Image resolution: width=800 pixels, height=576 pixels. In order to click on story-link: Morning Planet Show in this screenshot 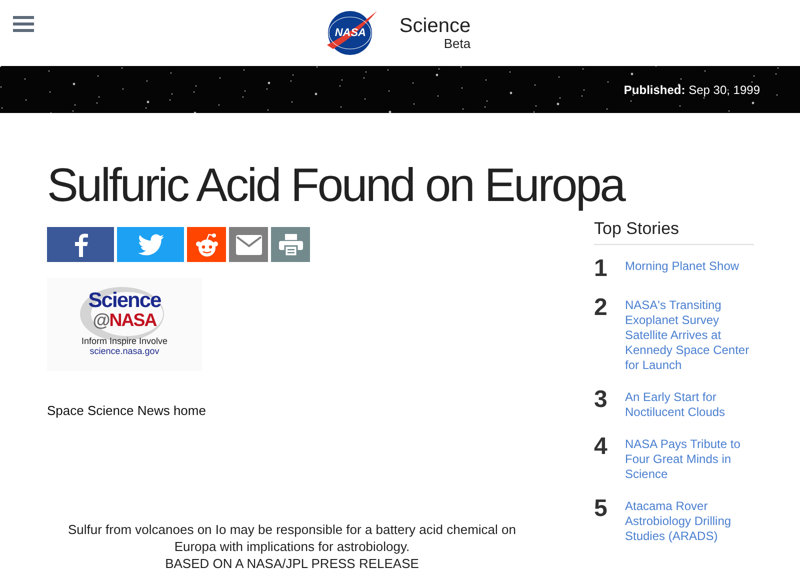, I will do `click(689, 265)`.